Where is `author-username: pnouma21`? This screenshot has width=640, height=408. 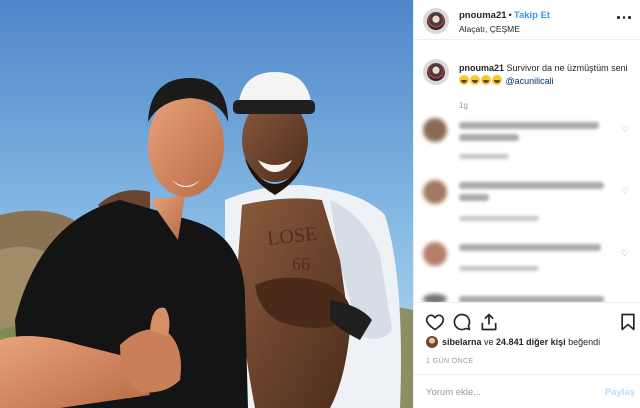 author-username: pnouma21 is located at coordinates (483, 15).